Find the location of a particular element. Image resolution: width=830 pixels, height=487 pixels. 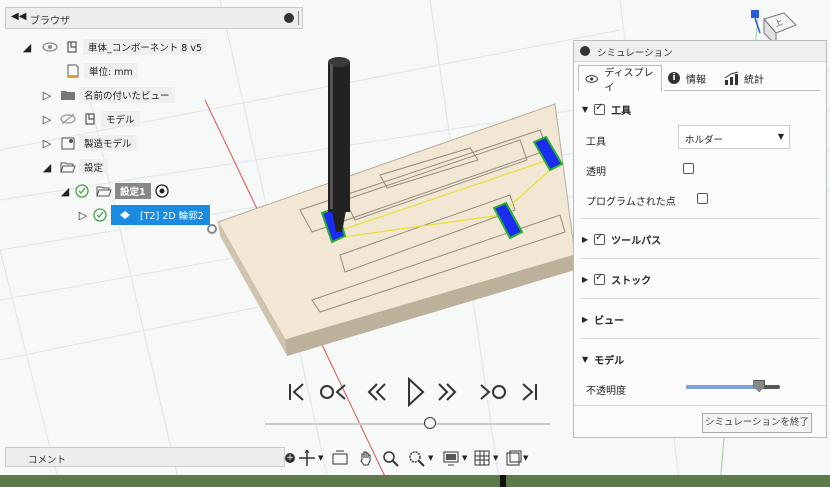

transparent-checkbox is located at coordinates (688, 168).